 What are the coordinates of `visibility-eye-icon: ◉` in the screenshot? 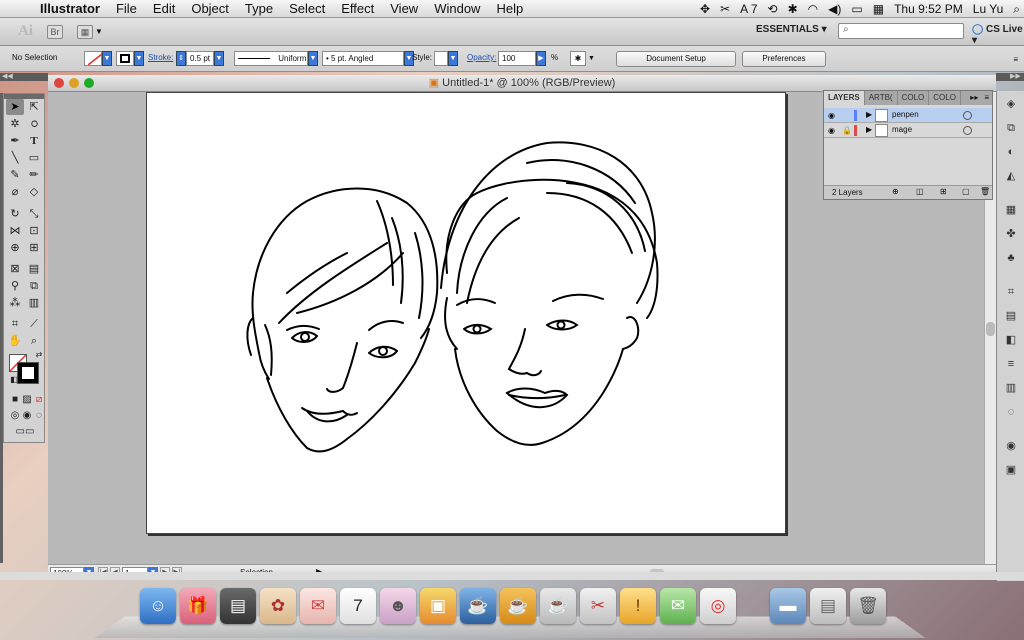 It's located at (832, 115).